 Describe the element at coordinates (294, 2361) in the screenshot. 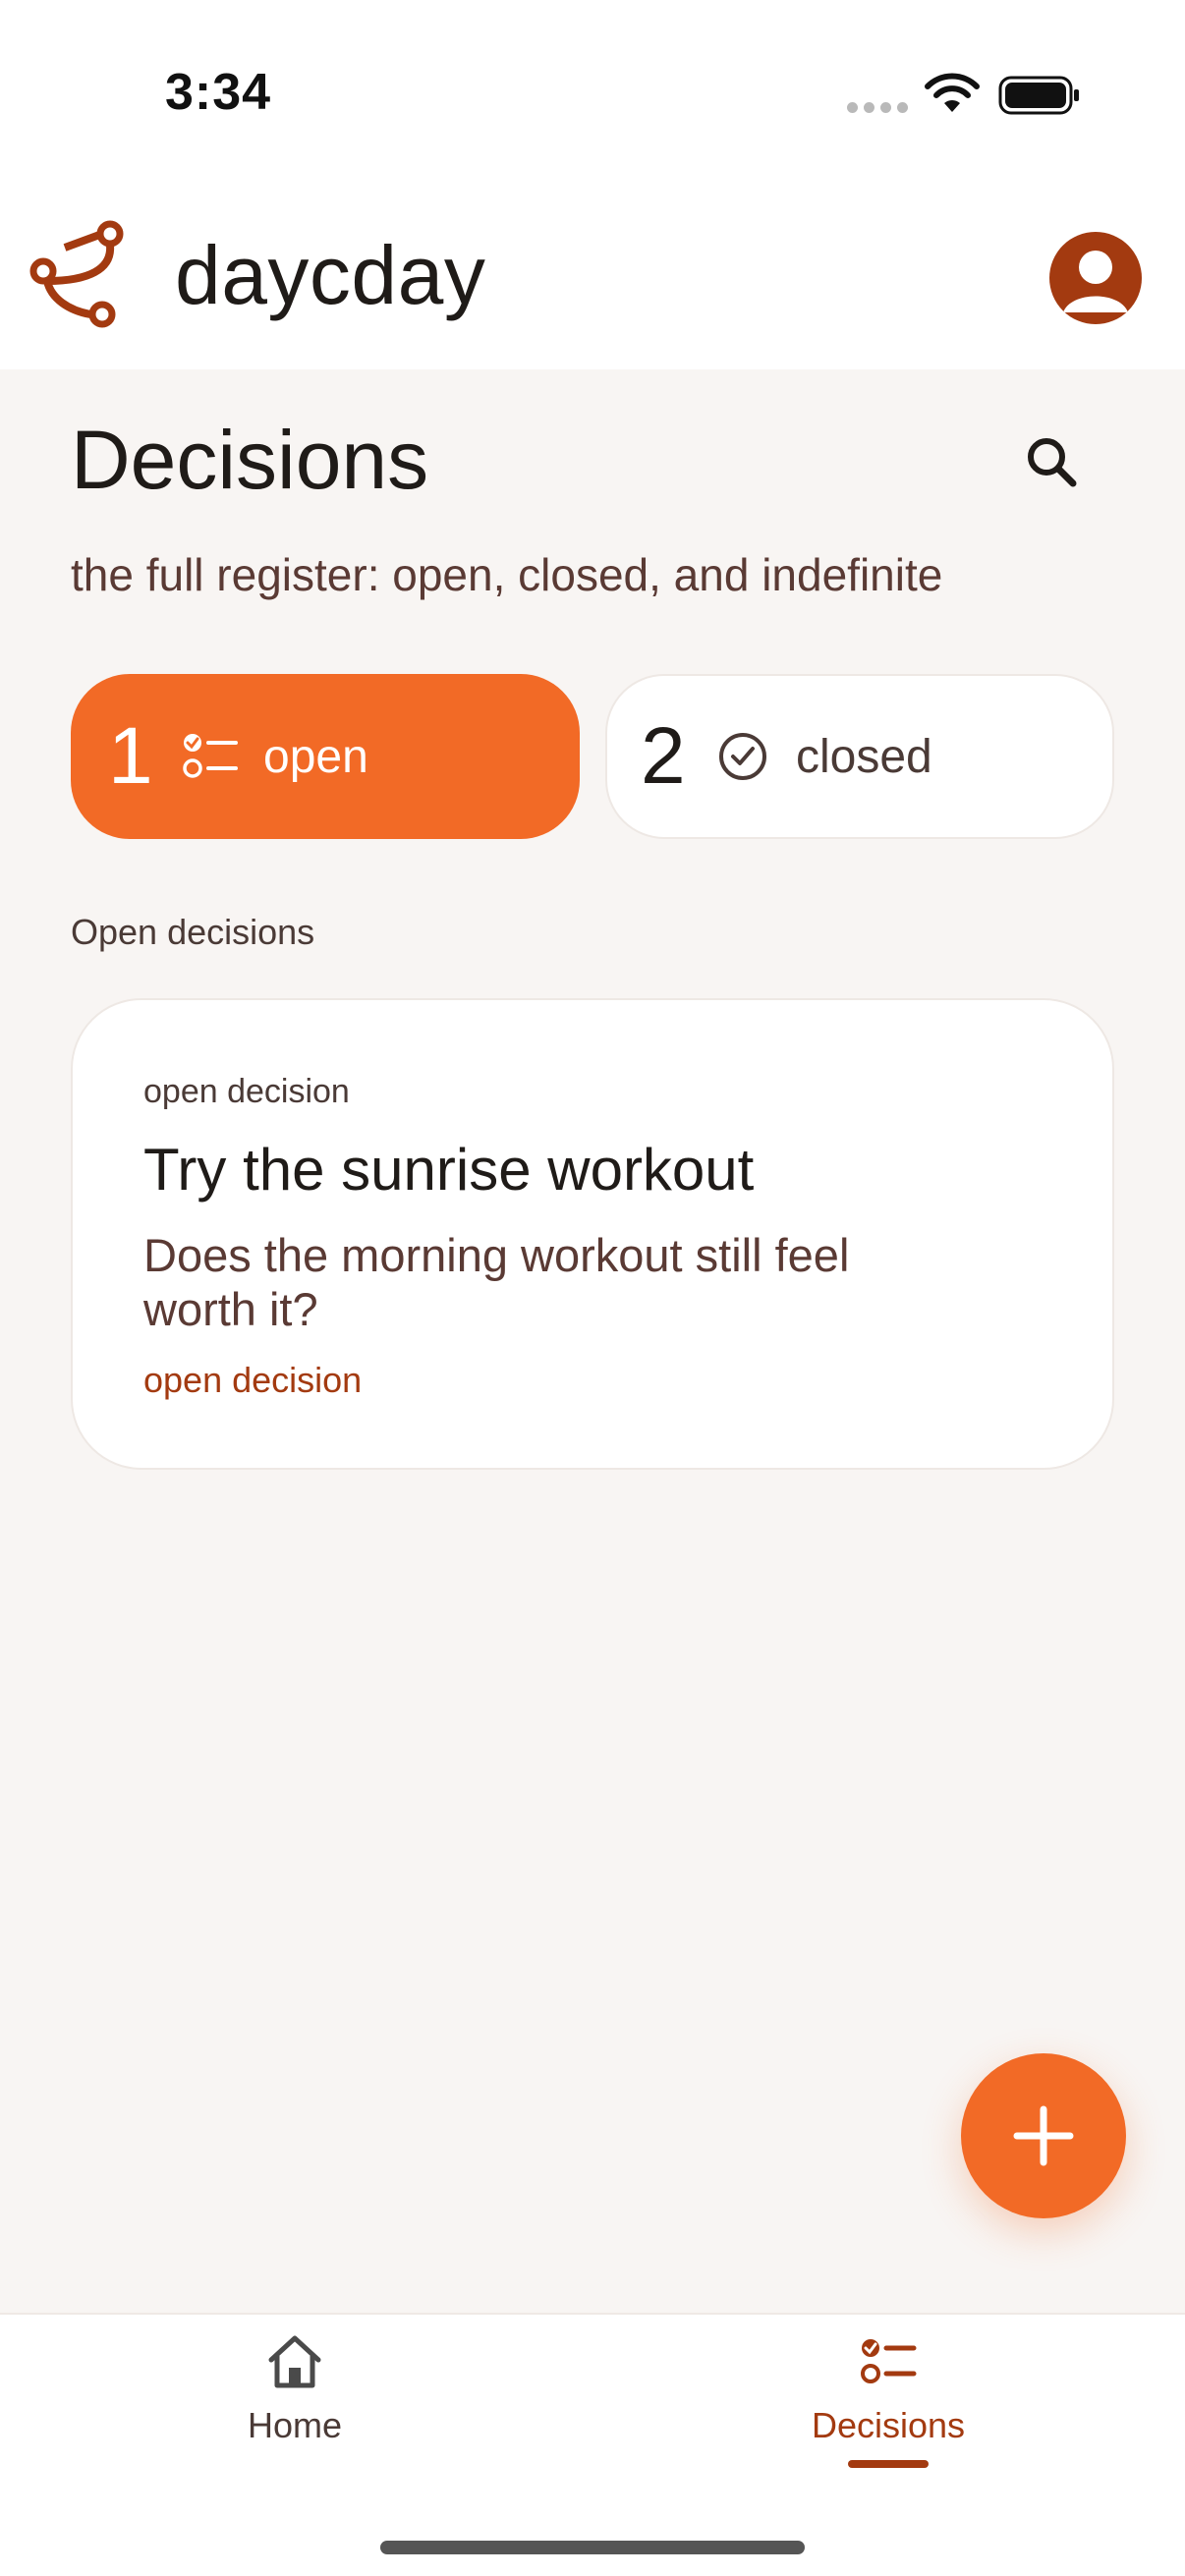

I see `home-icon` at that location.